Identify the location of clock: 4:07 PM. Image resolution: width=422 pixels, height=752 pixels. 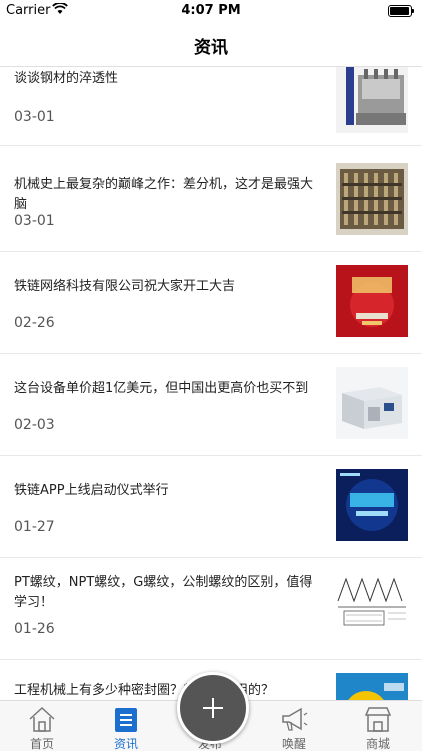
(211, 10).